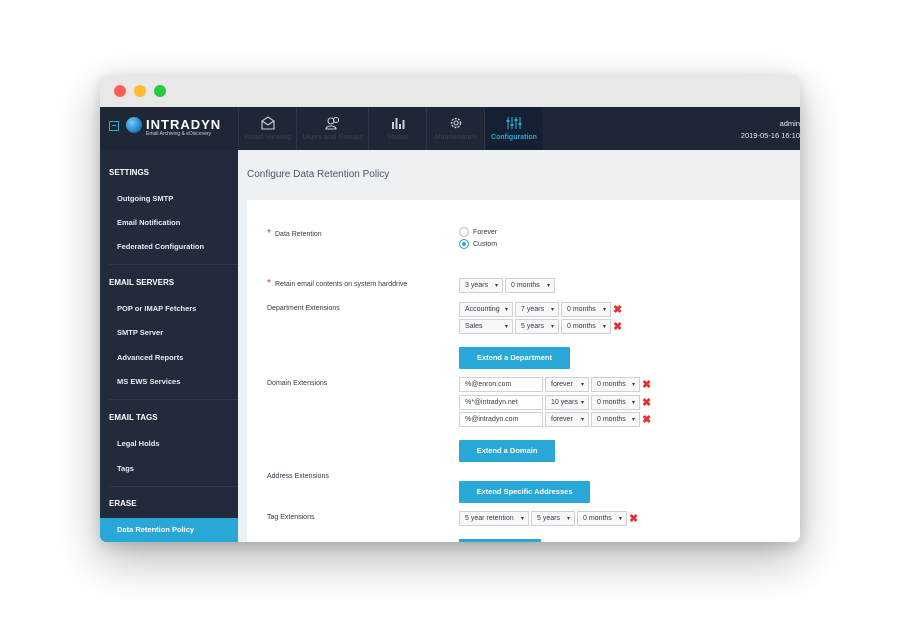 The image size is (900, 617). I want to click on domain-input: %@intradyn.com, so click(501, 419).